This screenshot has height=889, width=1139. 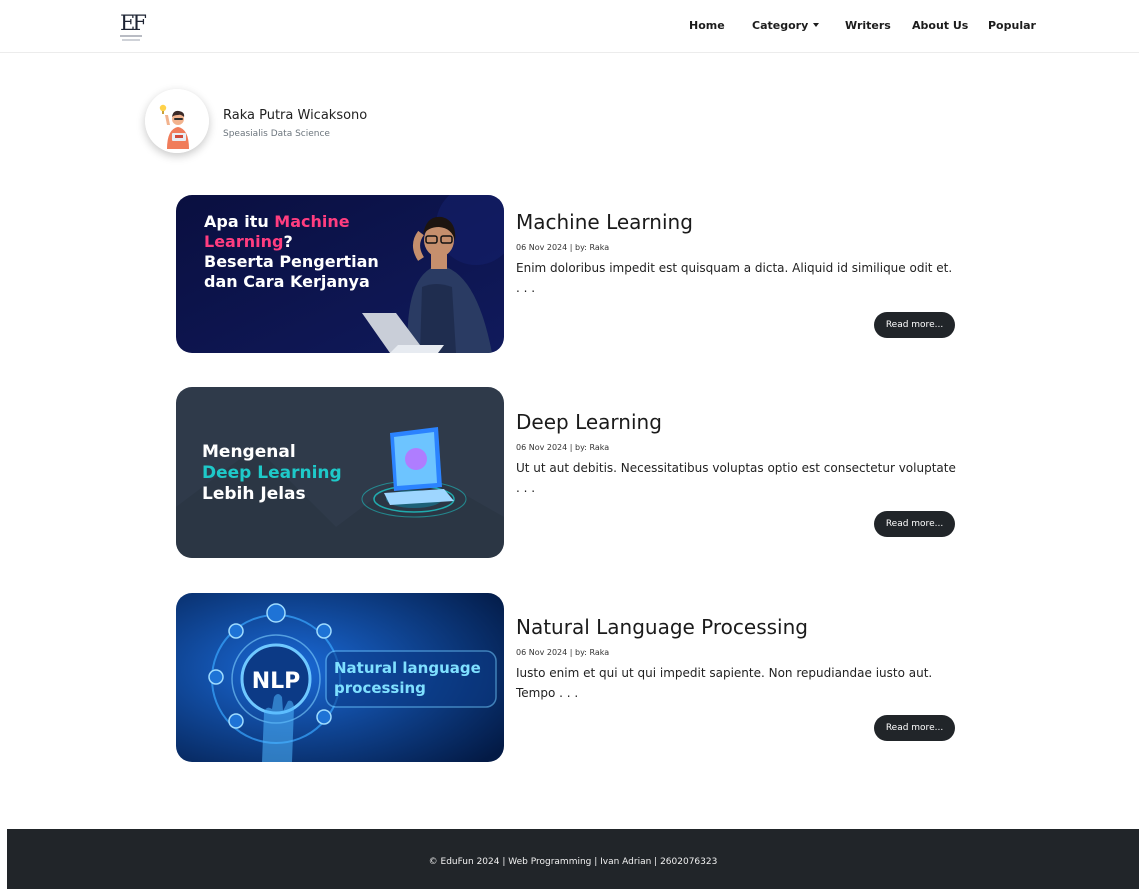 I want to click on svg-text: dan Cara Kerjanya, so click(x=287, y=281).